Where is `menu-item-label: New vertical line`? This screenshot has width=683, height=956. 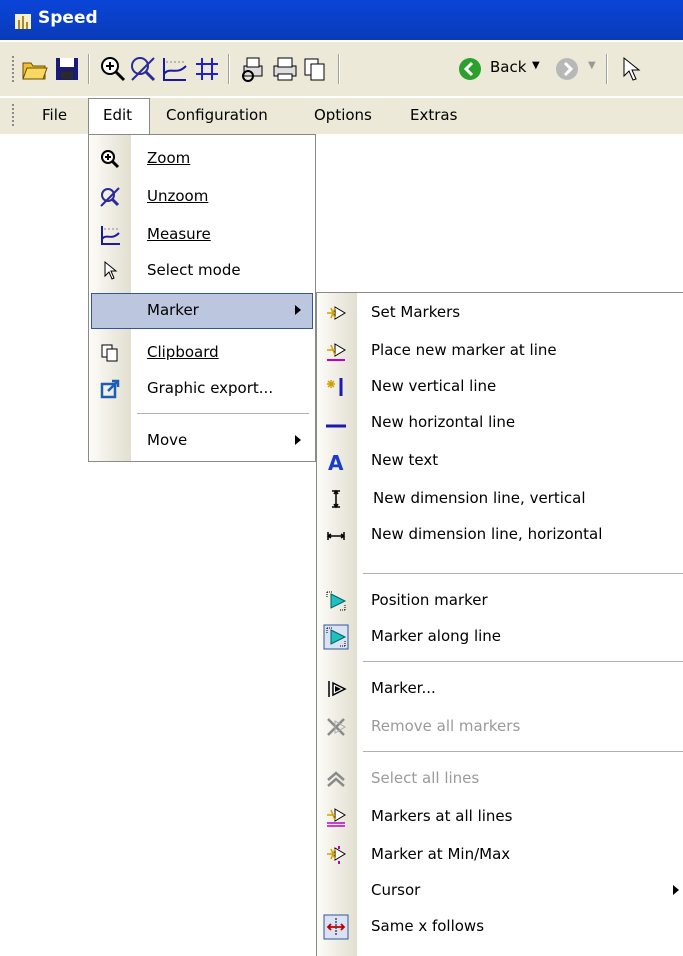 menu-item-label: New vertical line is located at coordinates (434, 386).